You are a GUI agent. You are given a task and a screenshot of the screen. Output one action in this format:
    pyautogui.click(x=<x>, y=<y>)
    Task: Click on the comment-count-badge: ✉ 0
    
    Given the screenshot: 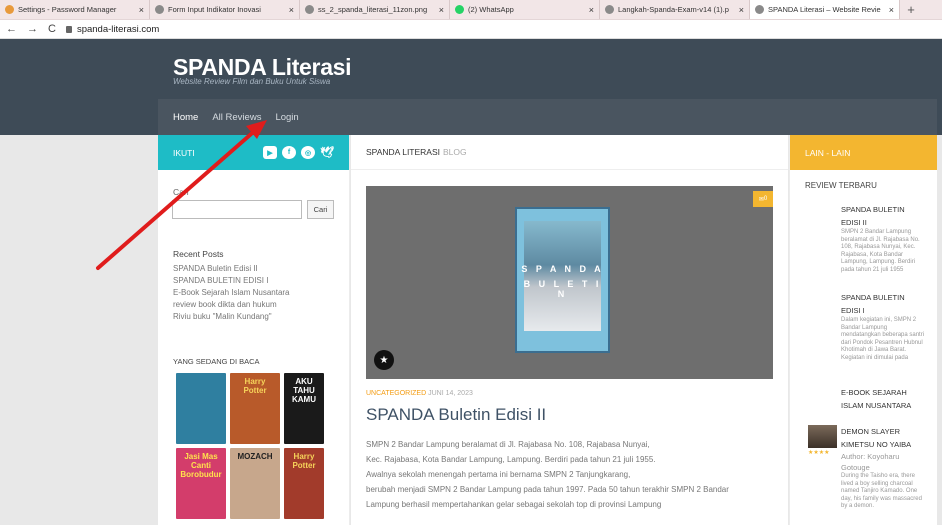 What is the action you would take?
    pyautogui.click(x=763, y=199)
    